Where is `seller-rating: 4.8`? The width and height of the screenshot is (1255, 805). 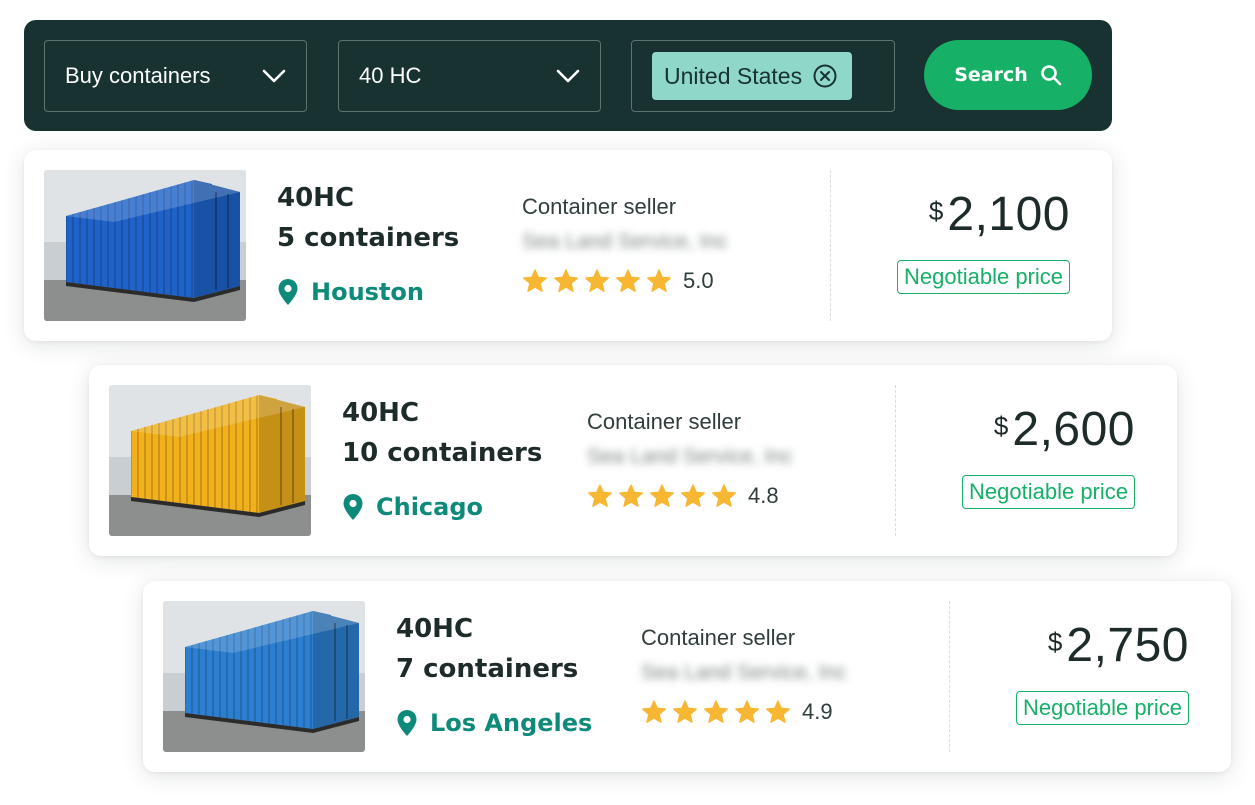
seller-rating: 4.8 is located at coordinates (716, 496).